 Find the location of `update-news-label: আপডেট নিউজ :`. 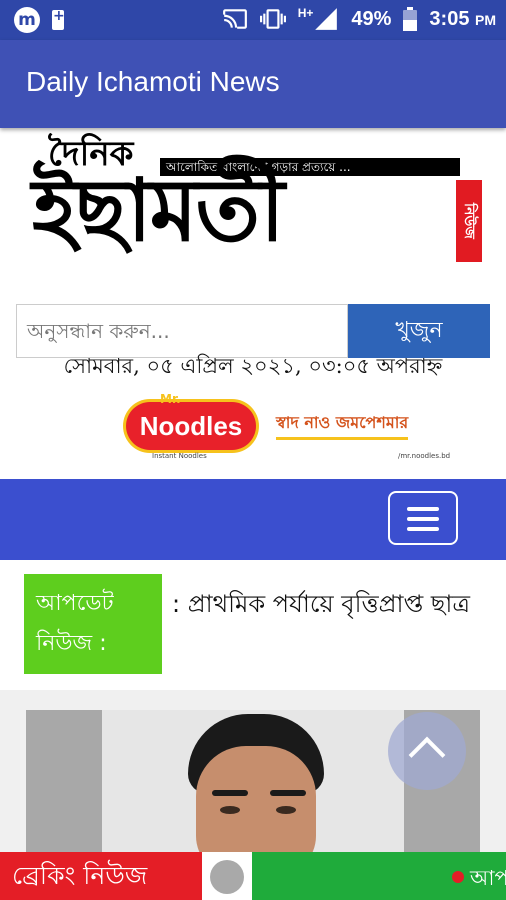

update-news-label: আপডেট নিউজ : is located at coordinates (93, 624).